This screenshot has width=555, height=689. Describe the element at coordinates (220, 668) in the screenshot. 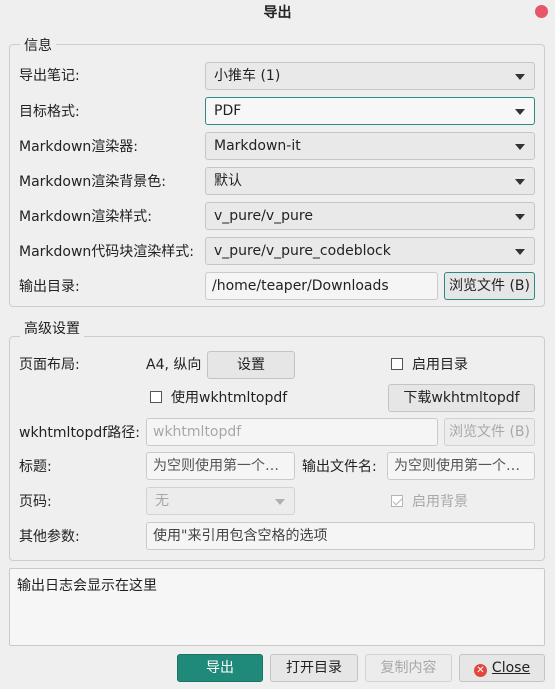

I see `export-button: 导出` at that location.